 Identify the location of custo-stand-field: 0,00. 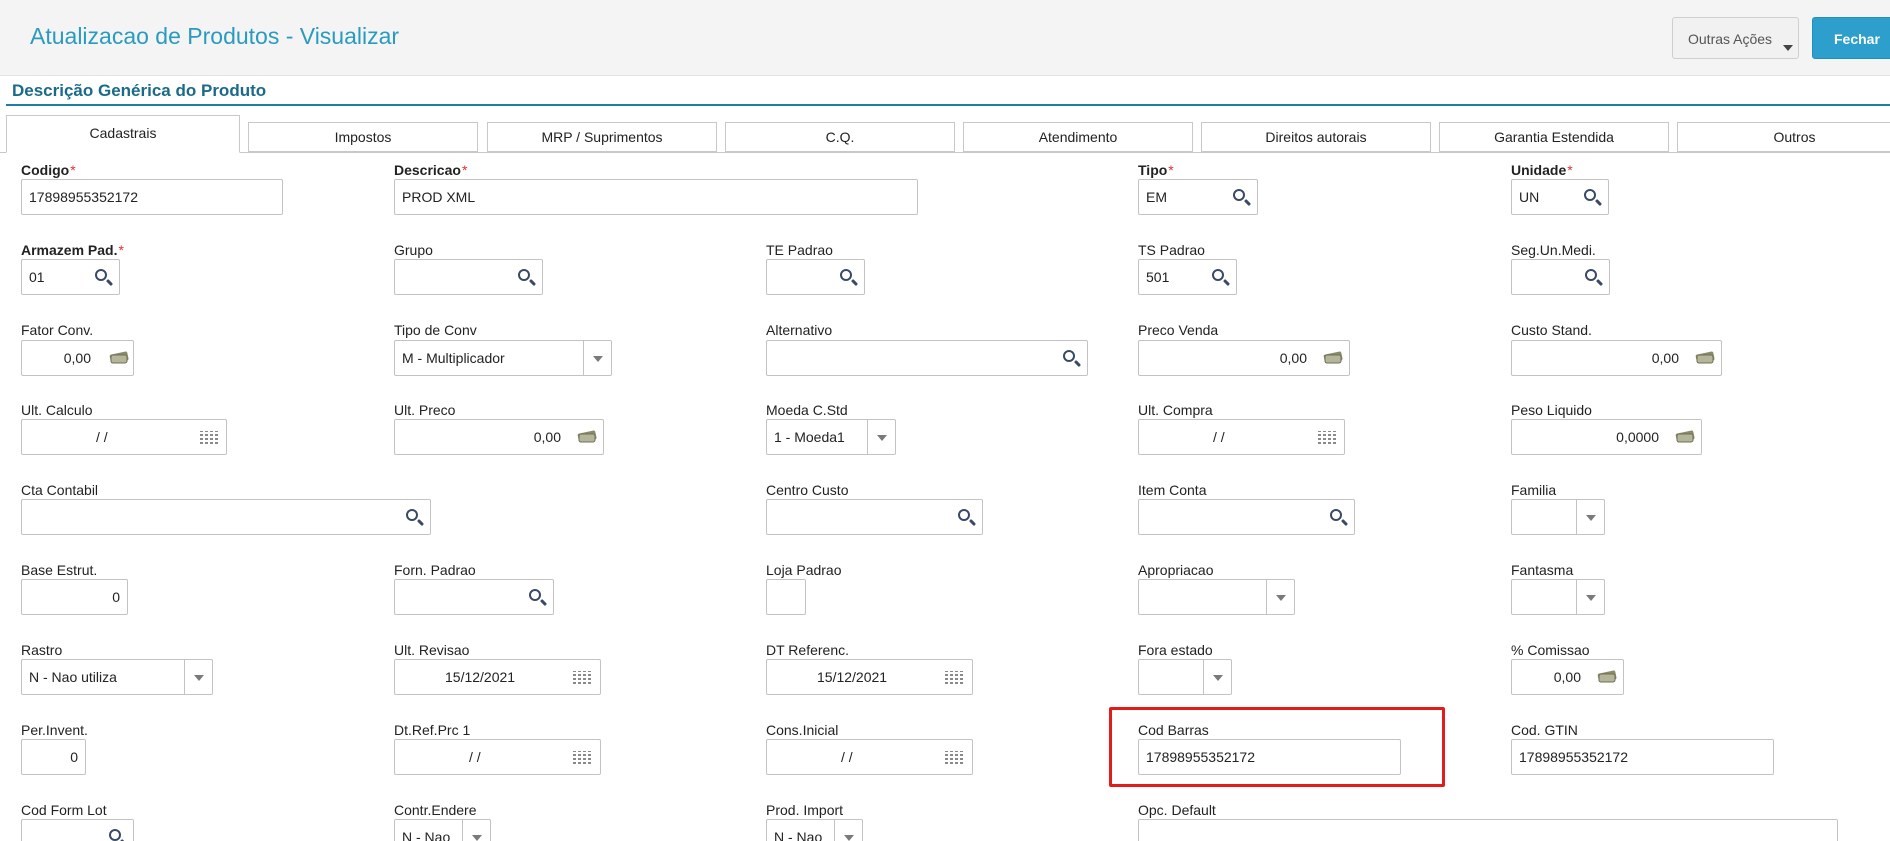
(1616, 358).